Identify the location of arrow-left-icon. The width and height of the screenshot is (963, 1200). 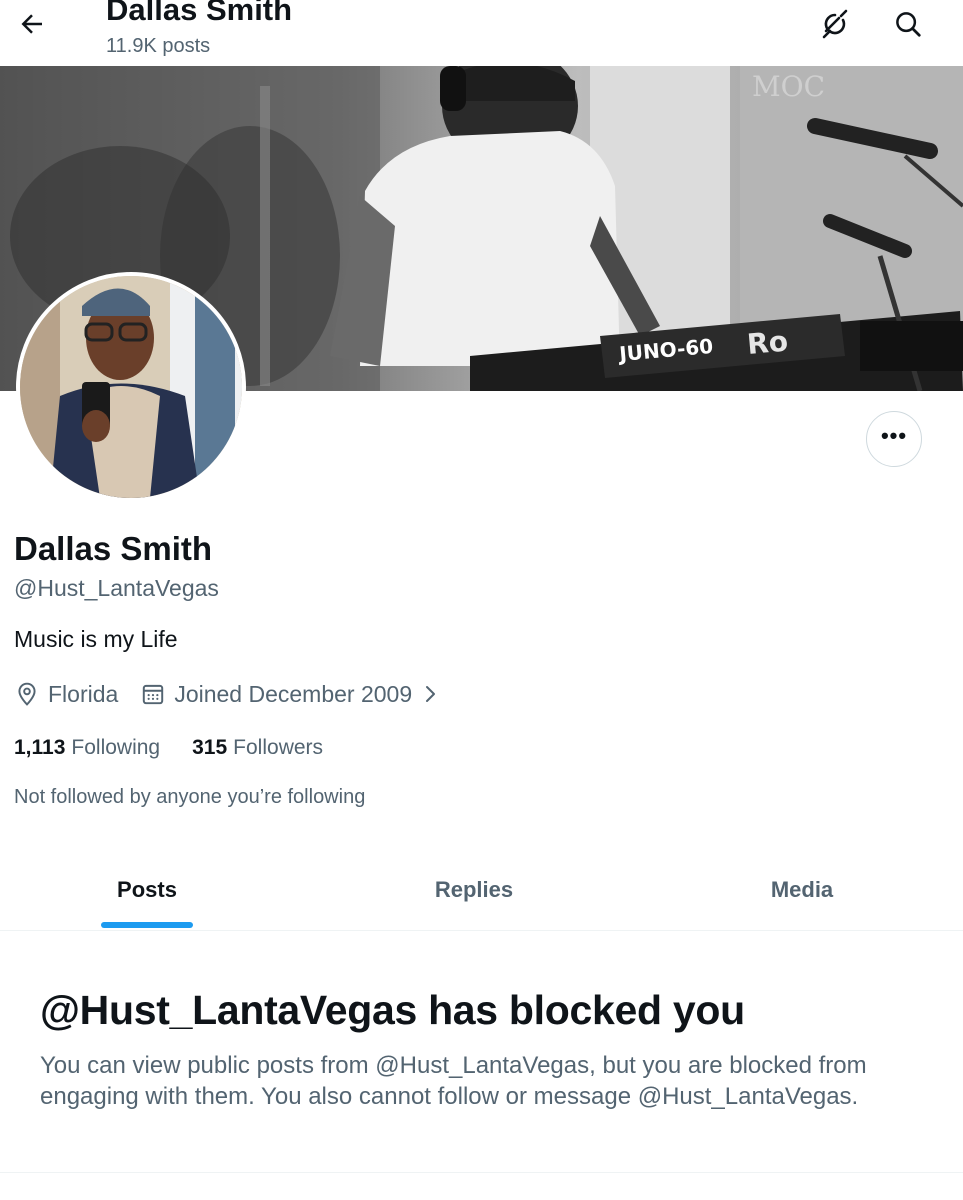
(31, 24).